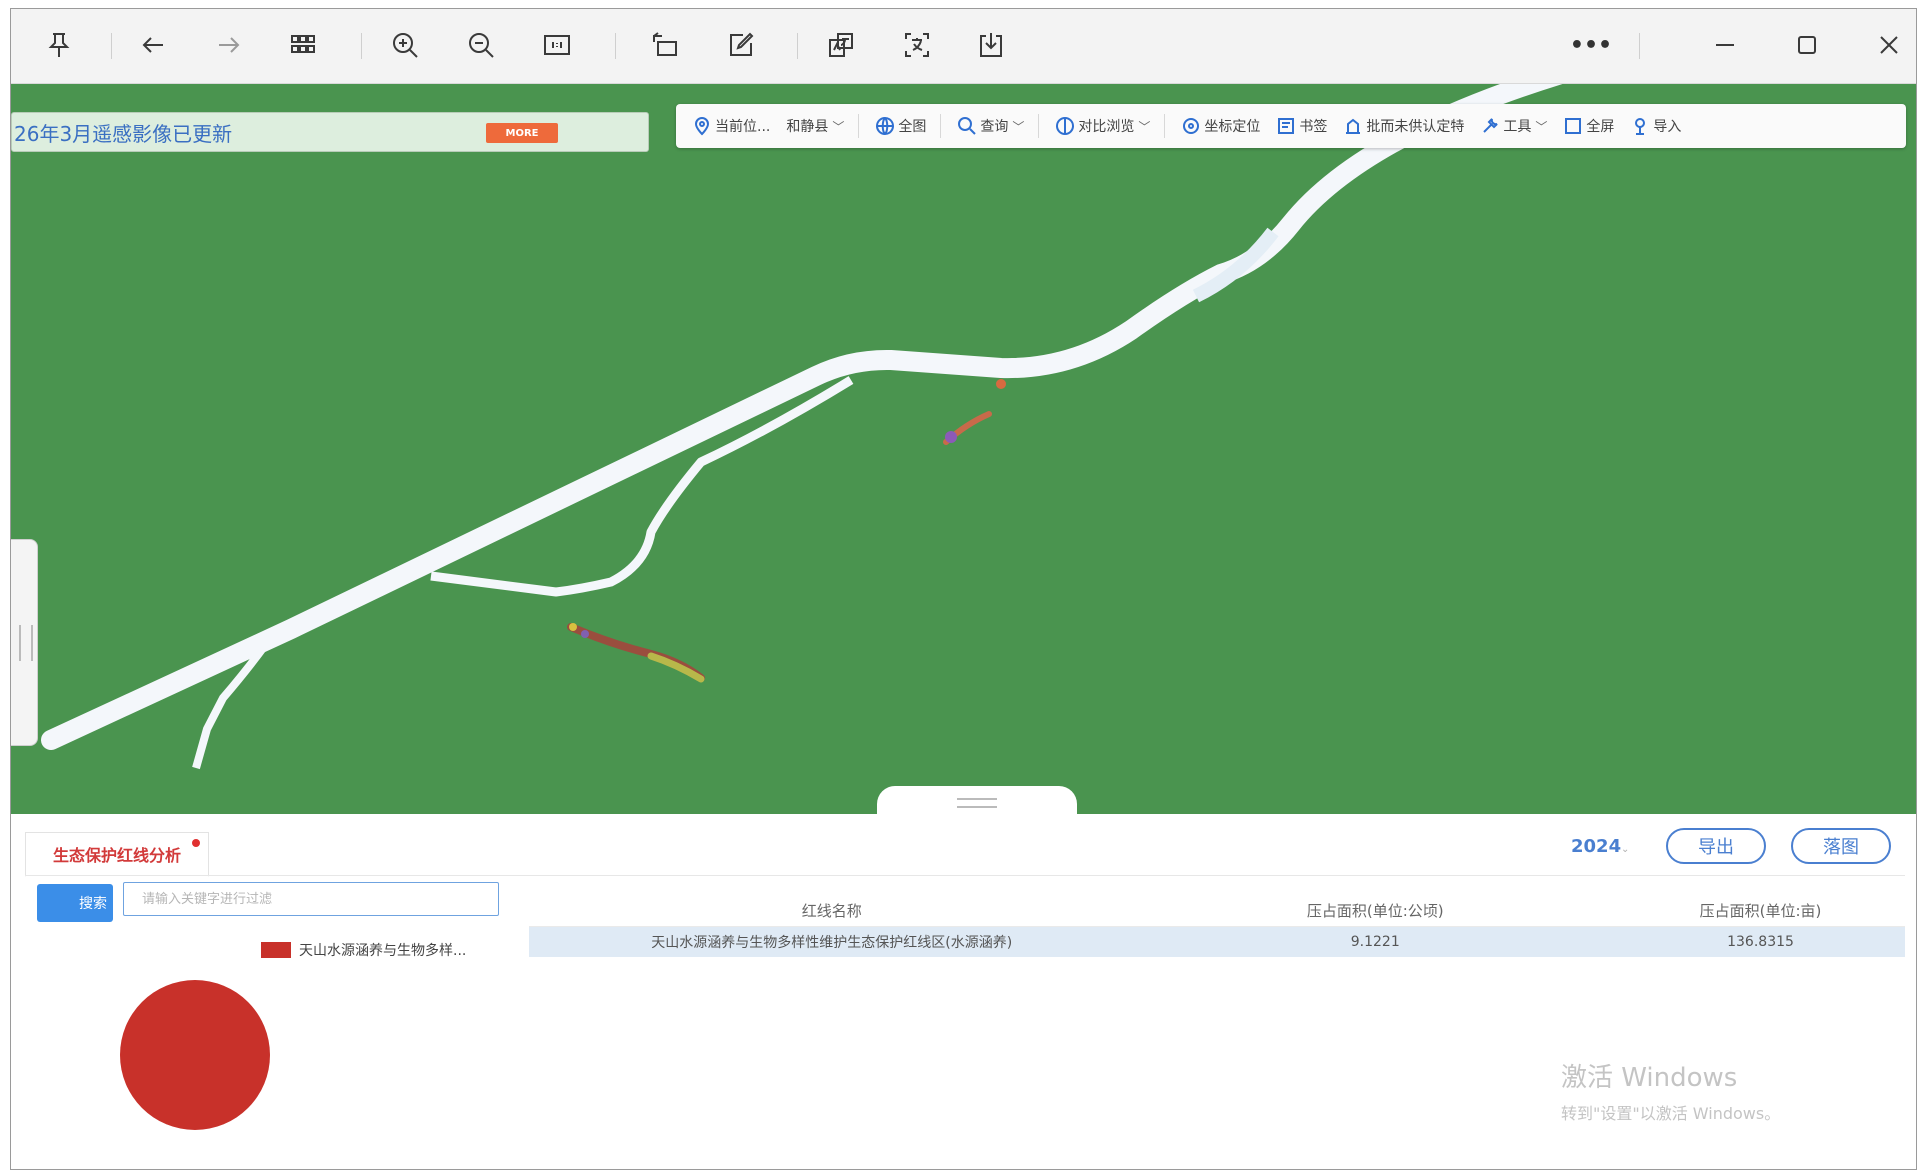 The image size is (1925, 1170). What do you see at coordinates (1760, 941) in the screenshot?
I see `table-cell: 136.8315` at bounding box center [1760, 941].